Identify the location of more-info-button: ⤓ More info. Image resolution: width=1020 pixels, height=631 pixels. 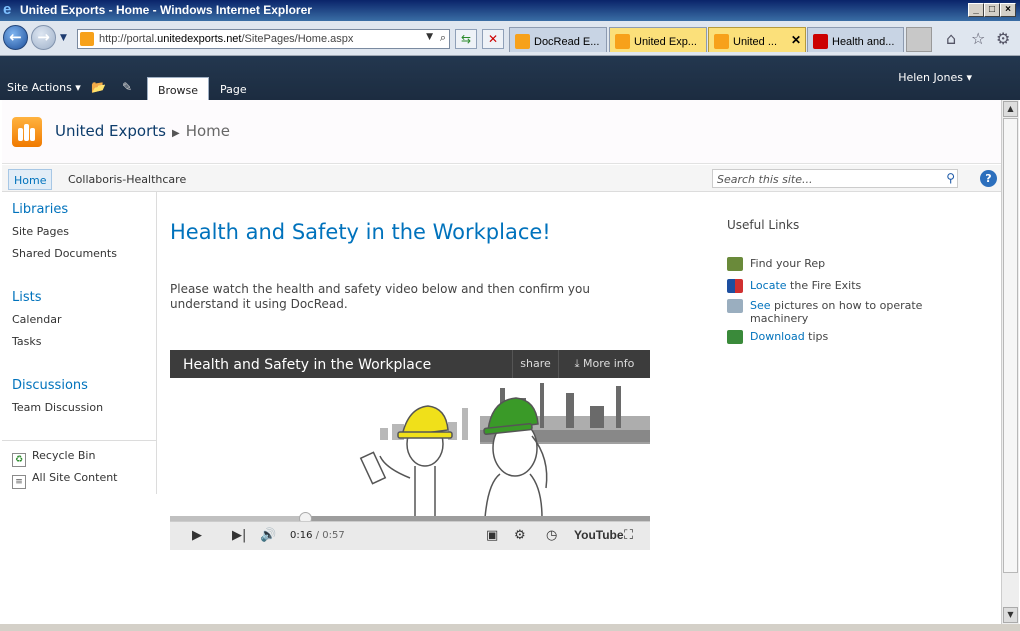
(604, 364).